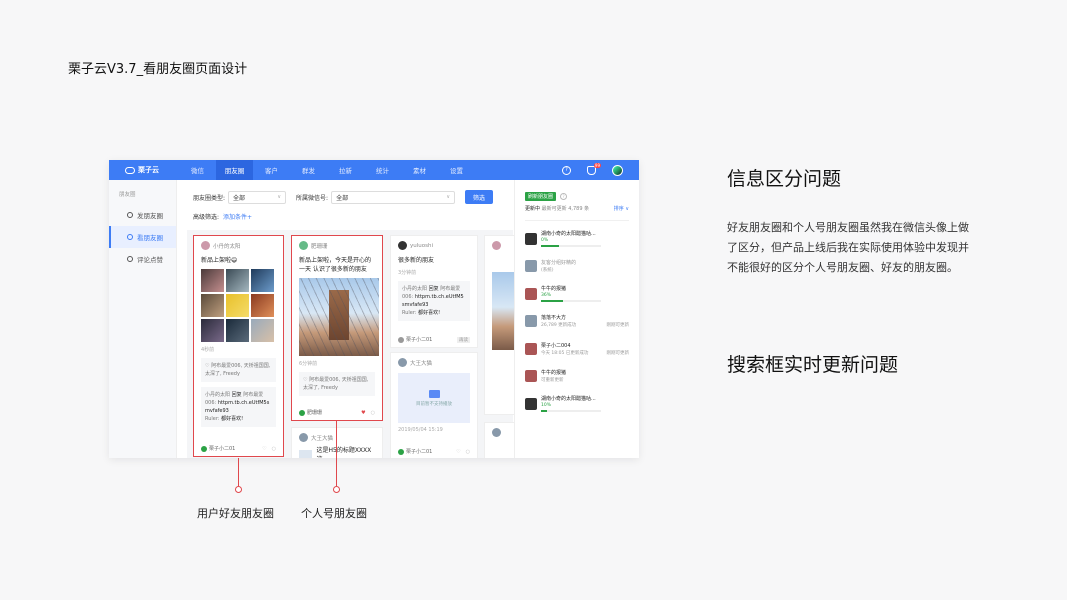 The width and height of the screenshot is (1067, 600). What do you see at coordinates (577, 404) in the screenshot?
I see `list-item: 湖南小奇的太阳醋猫咕... 10%` at bounding box center [577, 404].